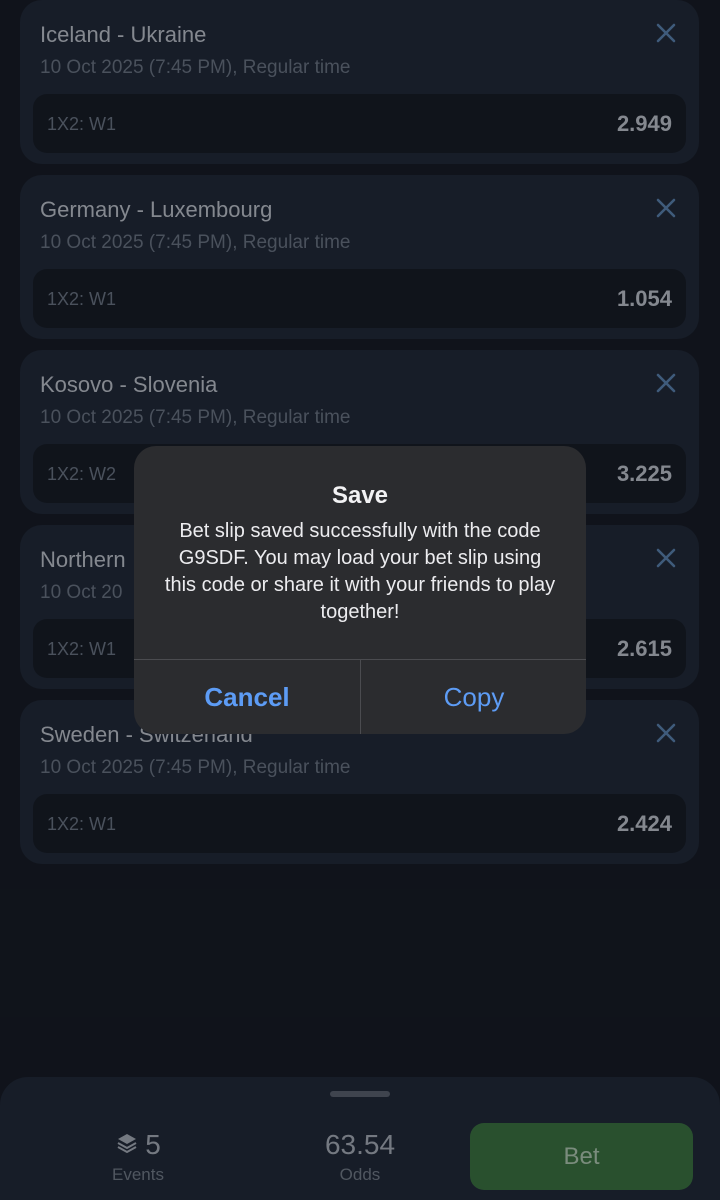  What do you see at coordinates (473, 697) in the screenshot?
I see `copy-button: Copy` at bounding box center [473, 697].